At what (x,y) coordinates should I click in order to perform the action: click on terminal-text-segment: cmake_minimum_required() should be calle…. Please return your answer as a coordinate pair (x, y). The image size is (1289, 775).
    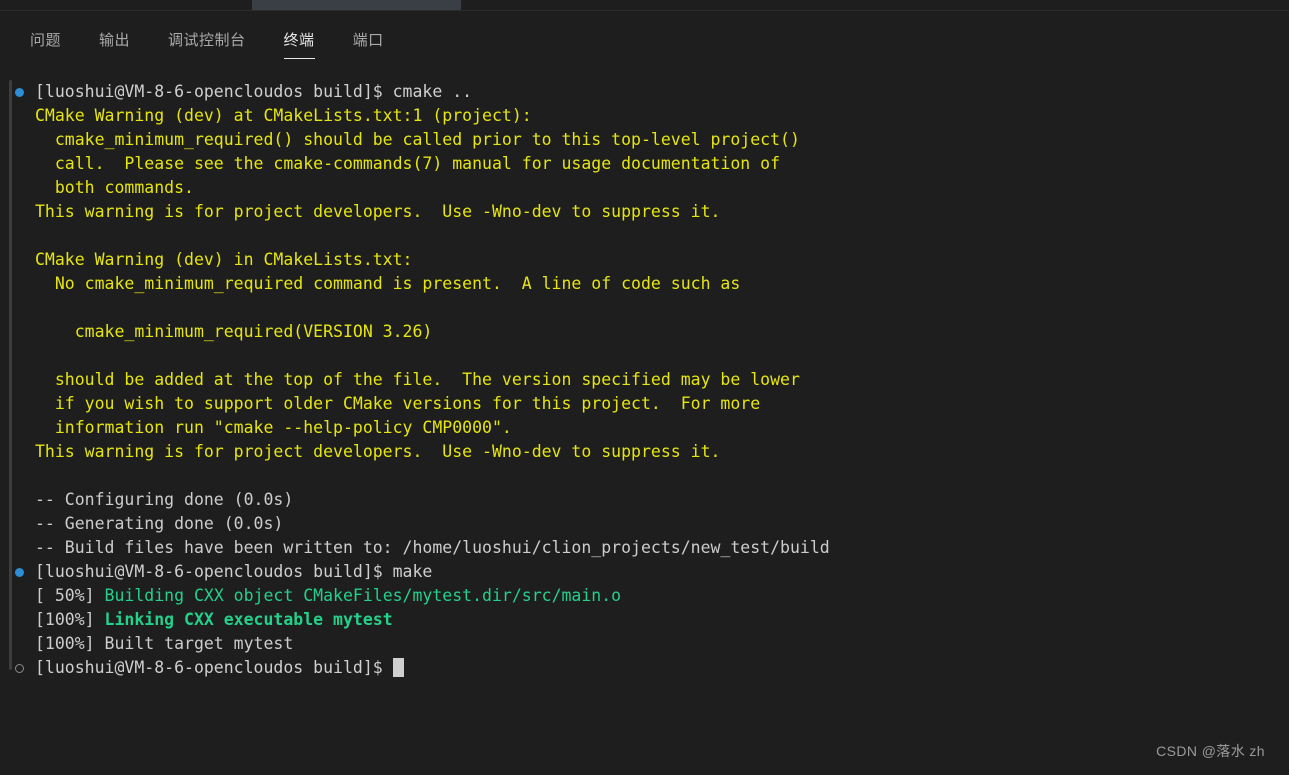
    Looking at the image, I should click on (417, 139).